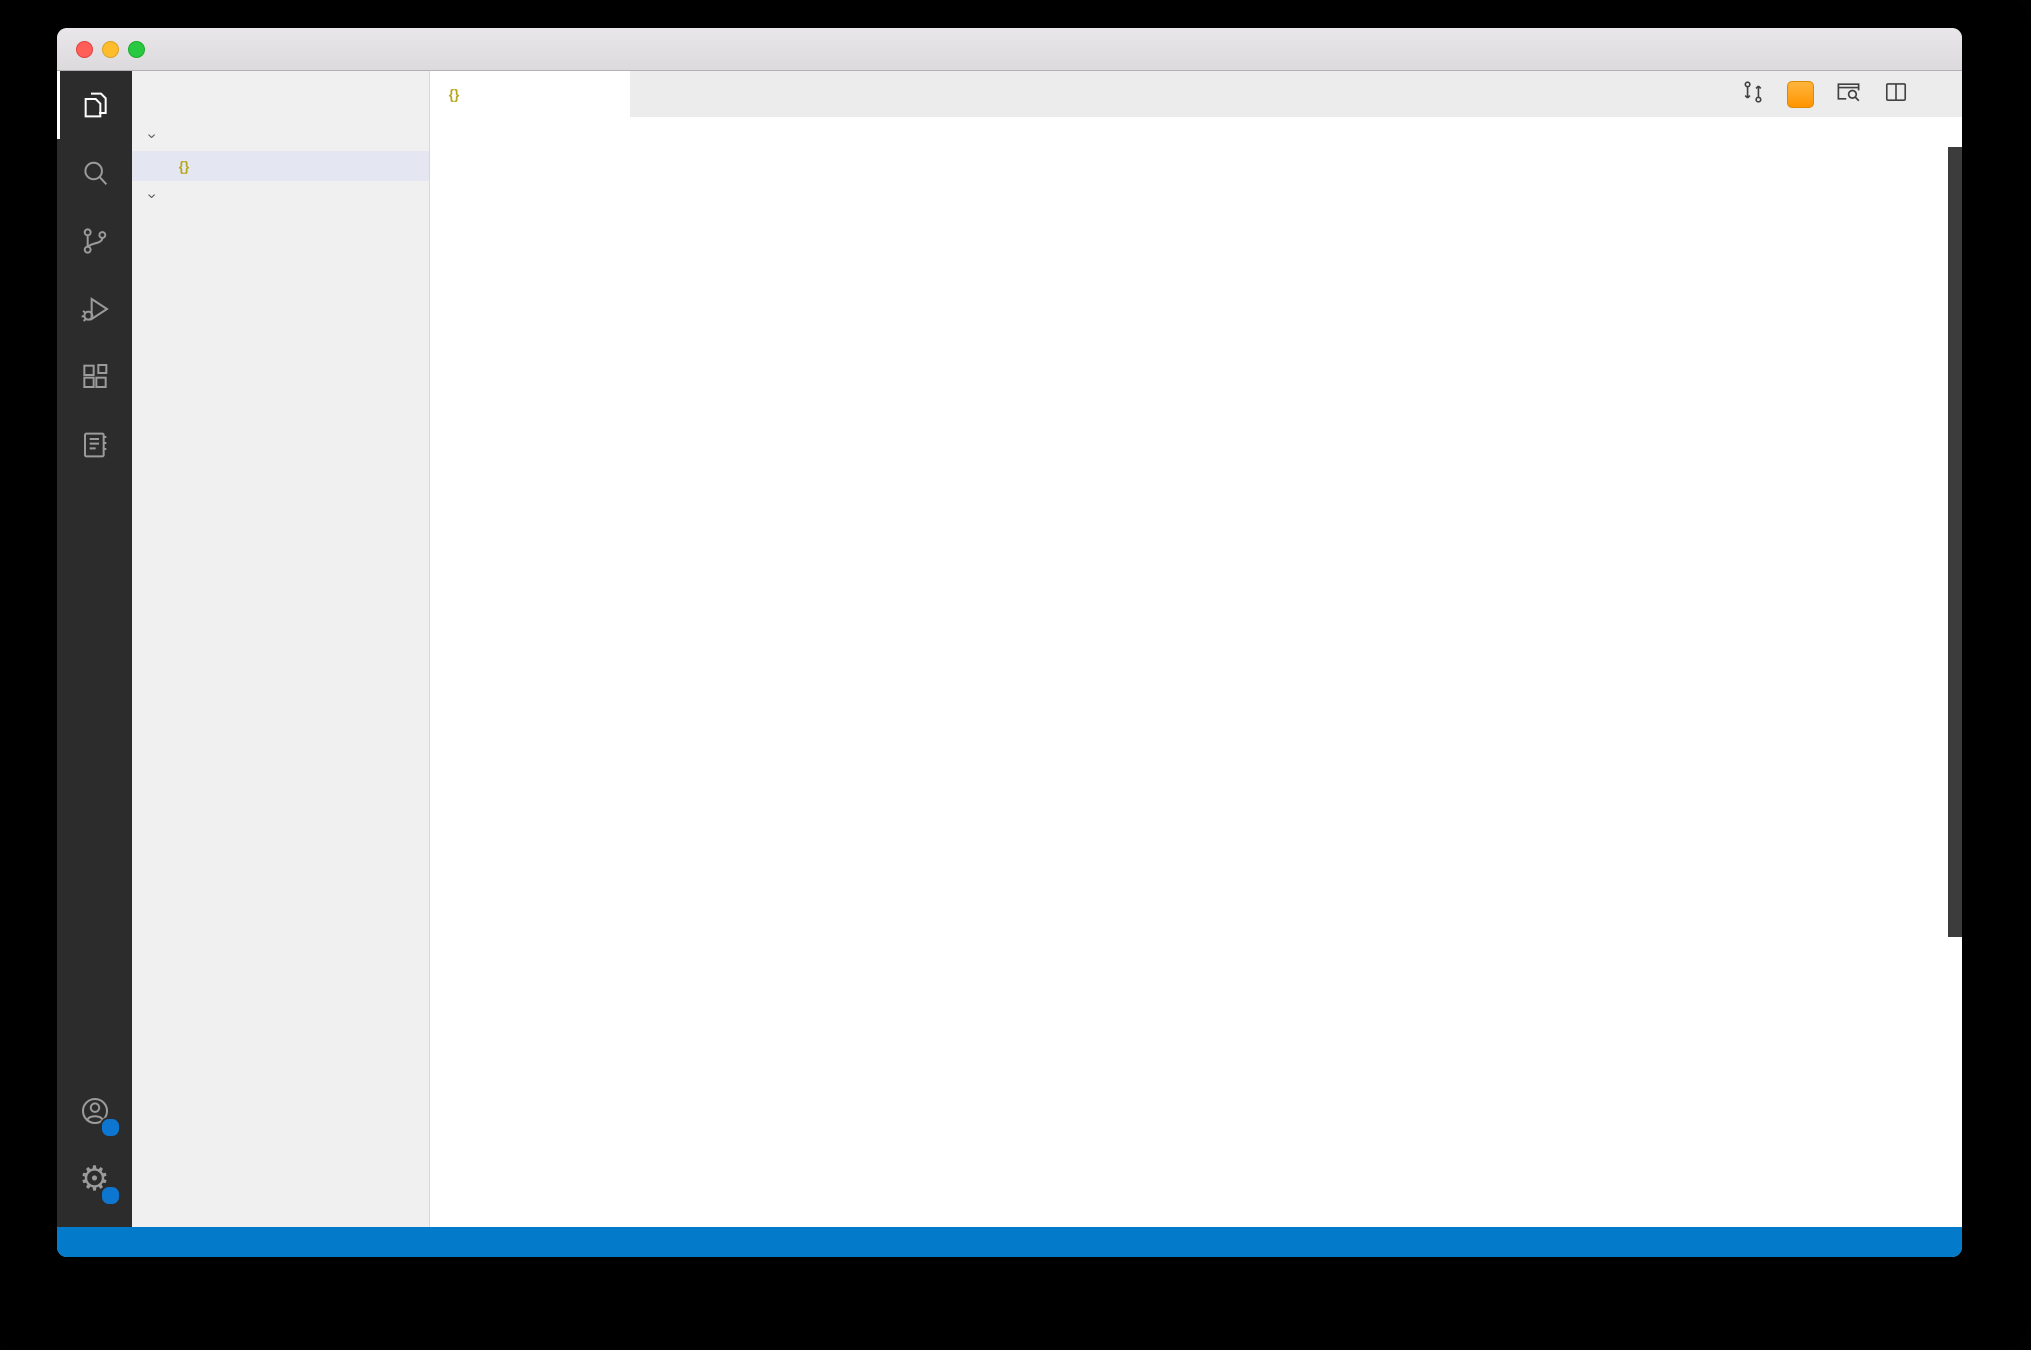 The image size is (2031, 1350). I want to click on title-bar, so click(1009, 49).